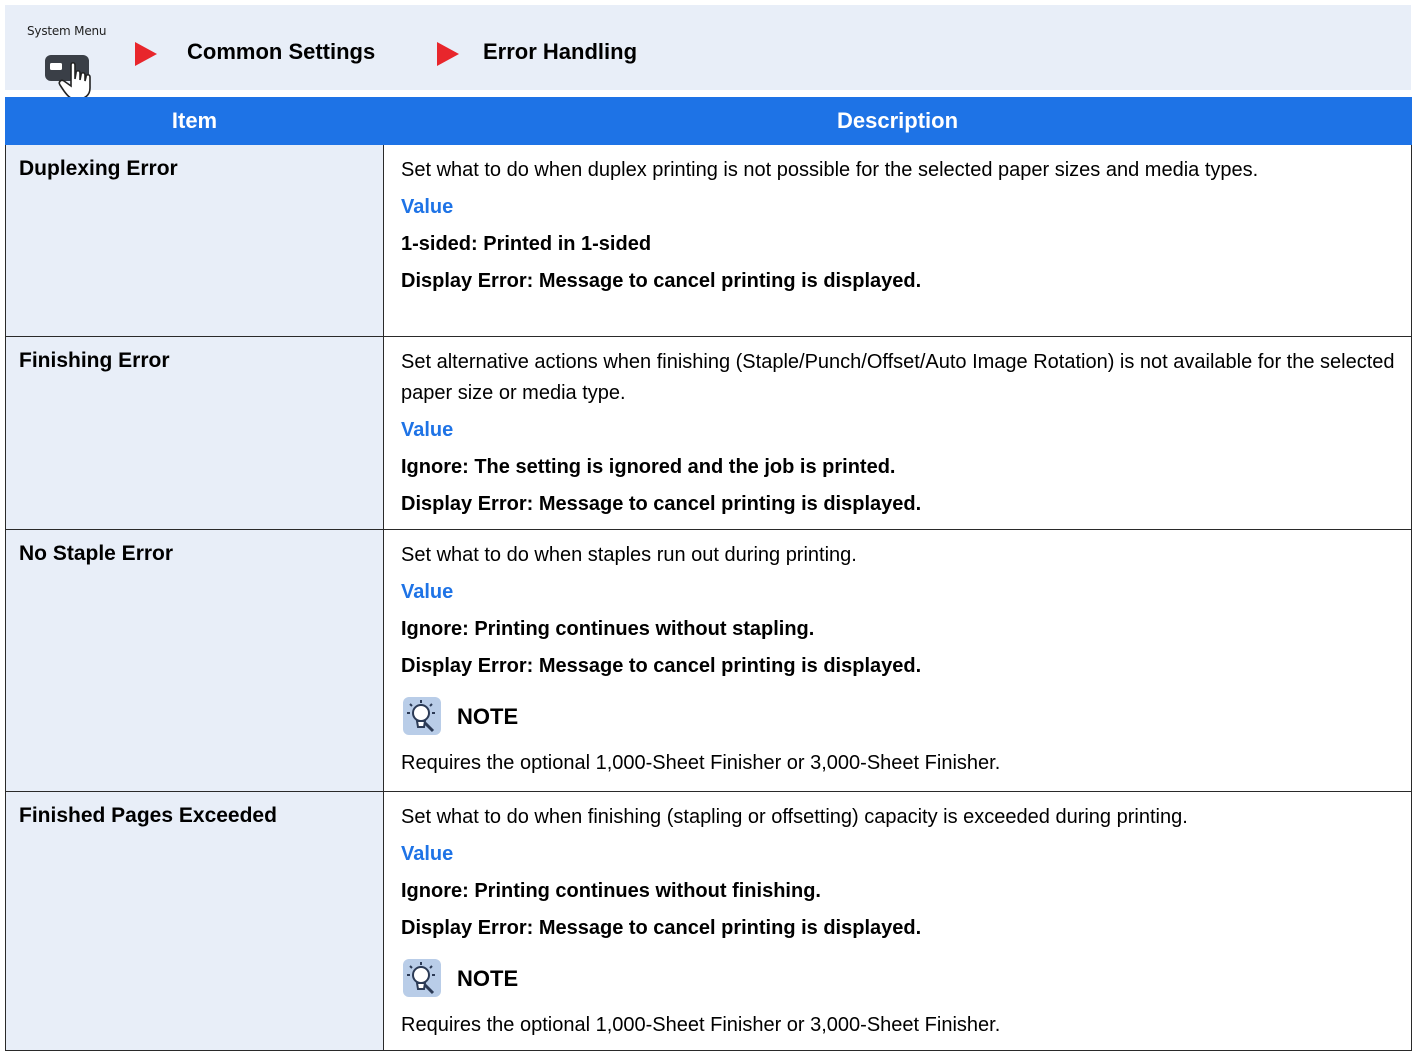 The height and width of the screenshot is (1052, 1416). What do you see at coordinates (281, 51) in the screenshot?
I see `breadcrumb-common-settings: Common Settings` at bounding box center [281, 51].